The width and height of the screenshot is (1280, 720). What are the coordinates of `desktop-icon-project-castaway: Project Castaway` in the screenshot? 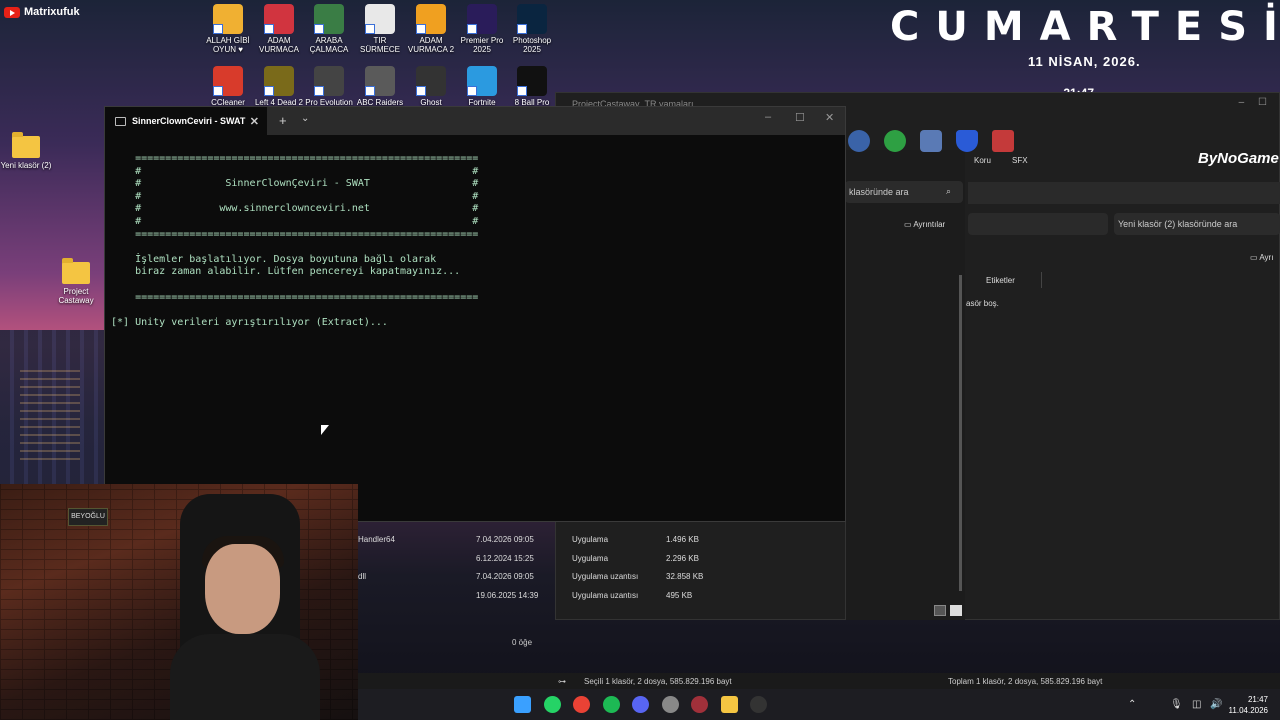 It's located at (76, 281).